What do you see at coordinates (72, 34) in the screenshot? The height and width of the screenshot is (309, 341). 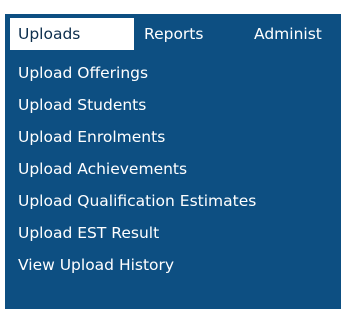 I see `menubar-item-uploads: Uploads` at bounding box center [72, 34].